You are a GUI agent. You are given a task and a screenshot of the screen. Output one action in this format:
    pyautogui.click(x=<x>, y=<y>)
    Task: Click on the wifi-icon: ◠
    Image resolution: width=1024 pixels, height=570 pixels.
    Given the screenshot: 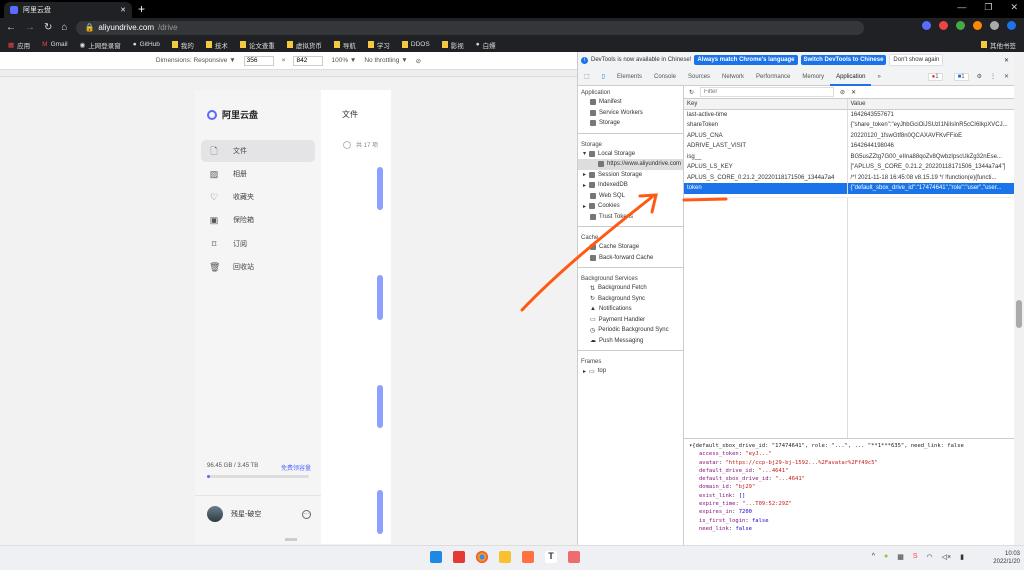 What is the action you would take?
    pyautogui.click(x=930, y=557)
    